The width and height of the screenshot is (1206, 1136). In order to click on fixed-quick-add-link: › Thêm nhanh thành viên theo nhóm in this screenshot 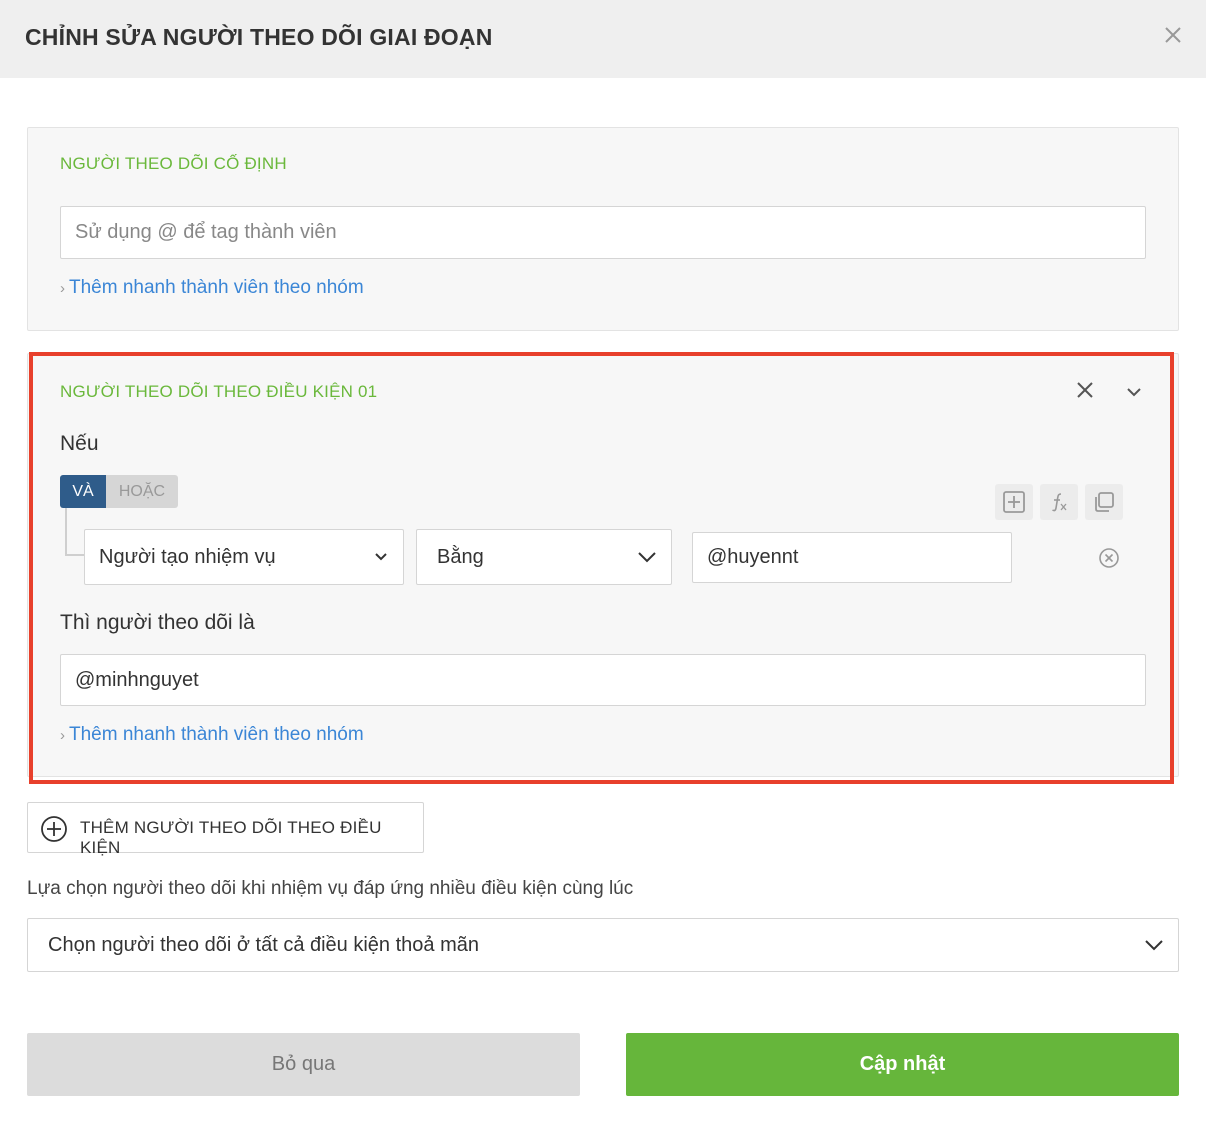, I will do `click(212, 288)`.